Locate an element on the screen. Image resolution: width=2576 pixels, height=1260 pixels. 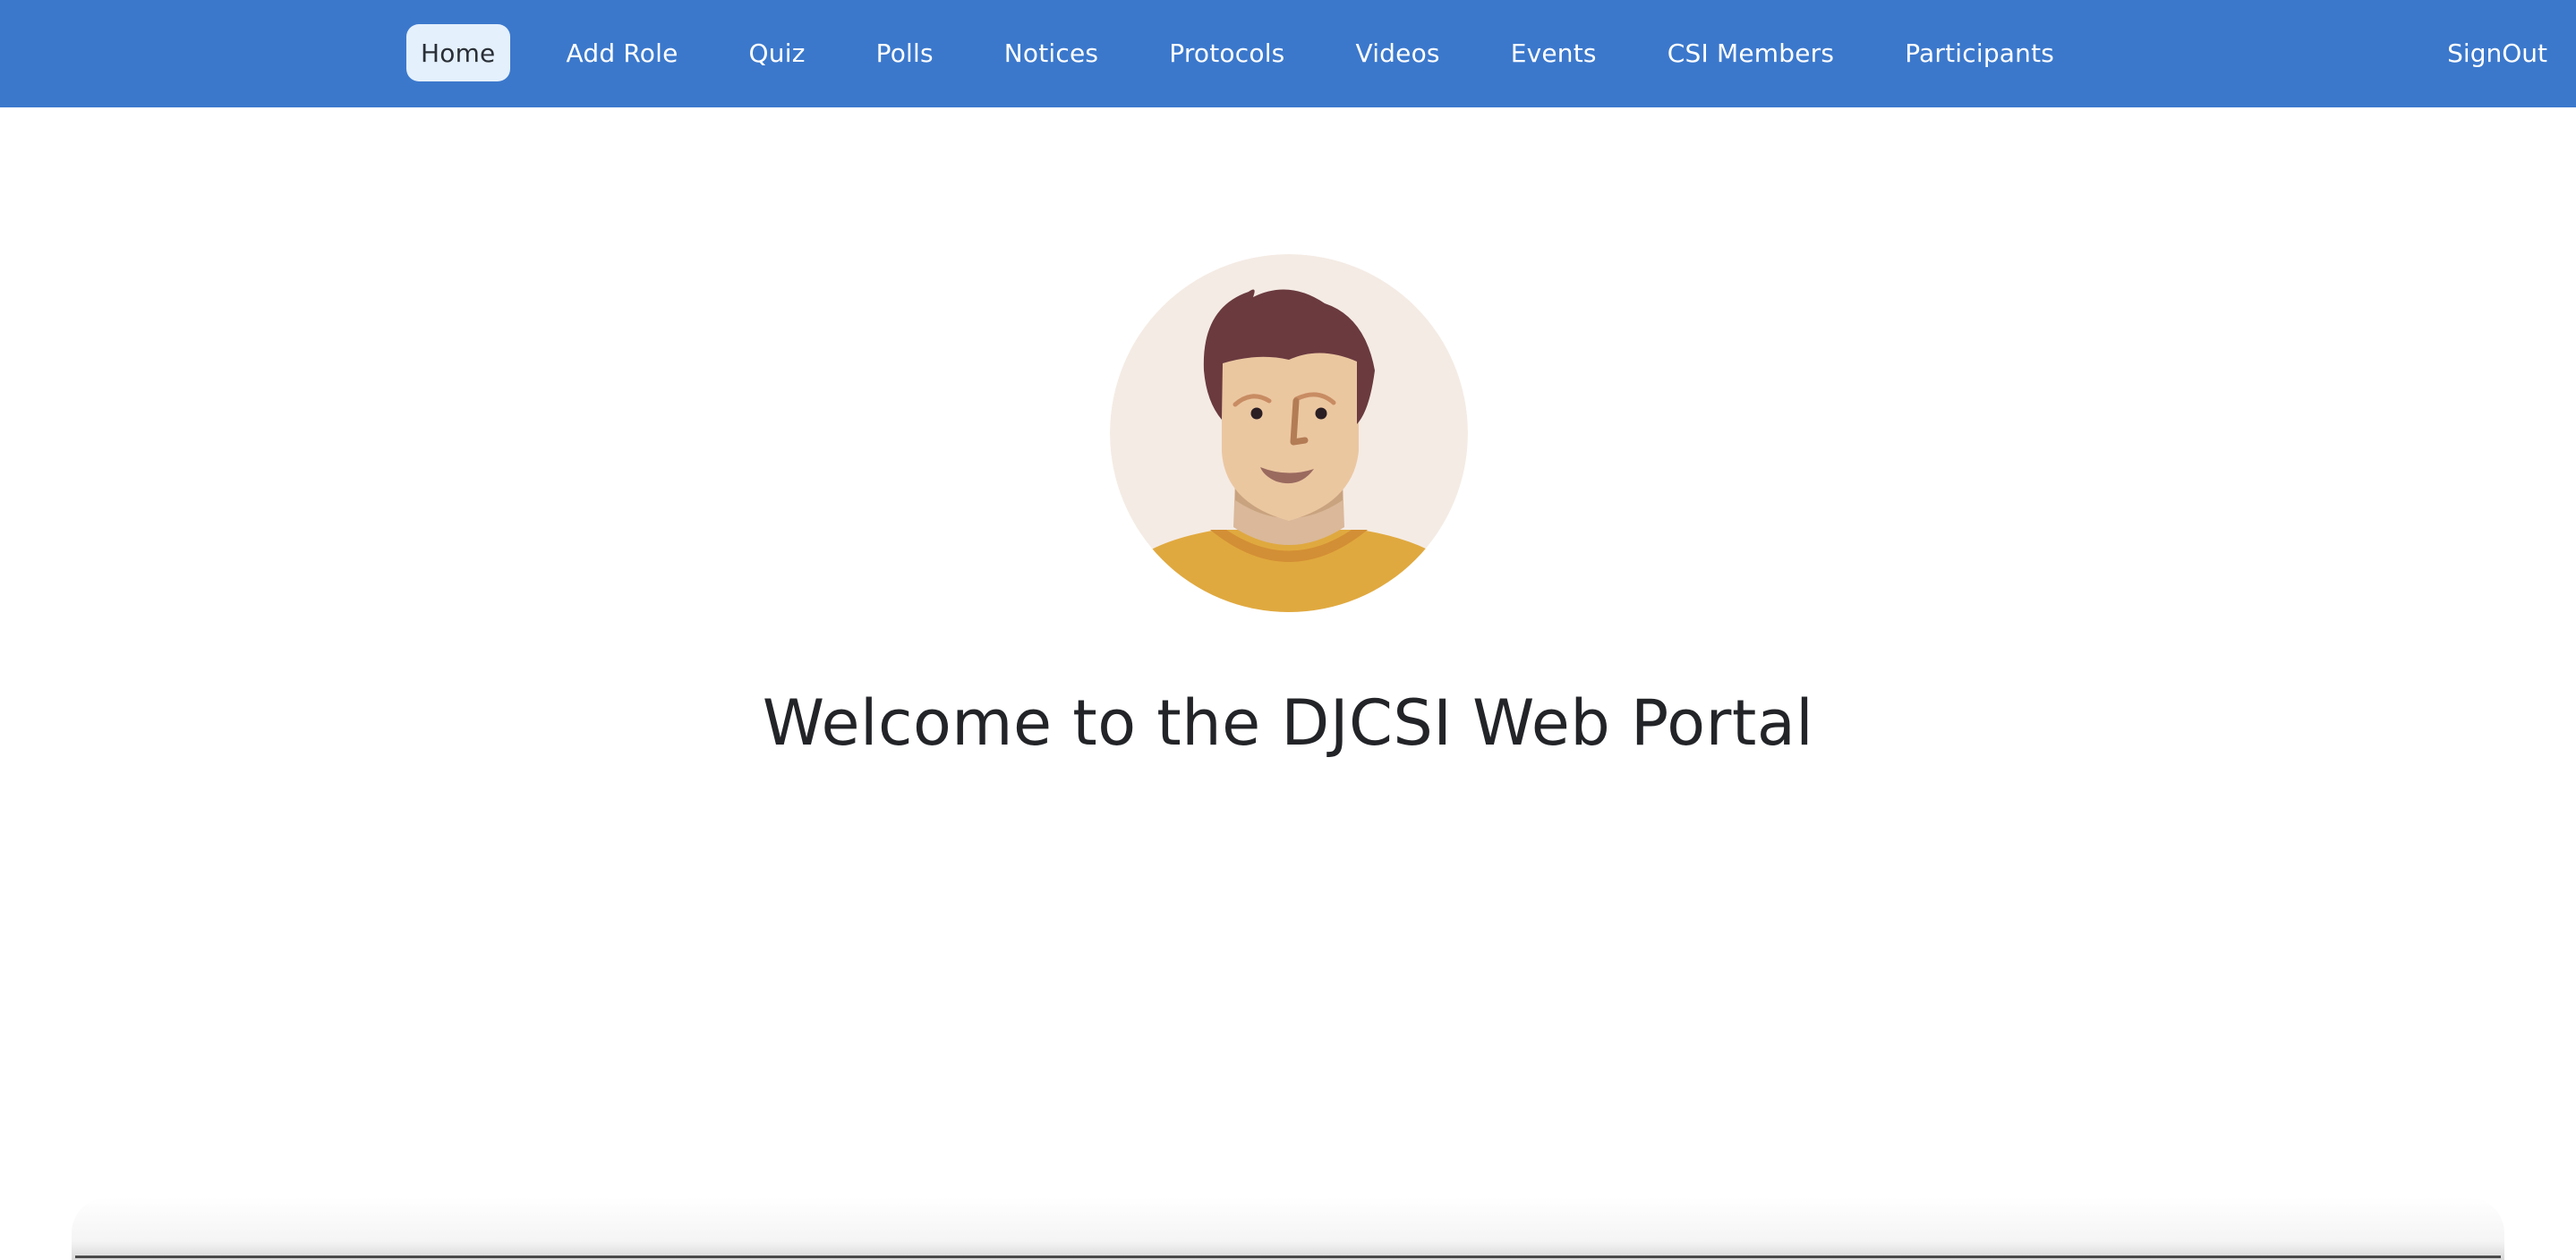
avatar-illustration is located at coordinates (1289, 433).